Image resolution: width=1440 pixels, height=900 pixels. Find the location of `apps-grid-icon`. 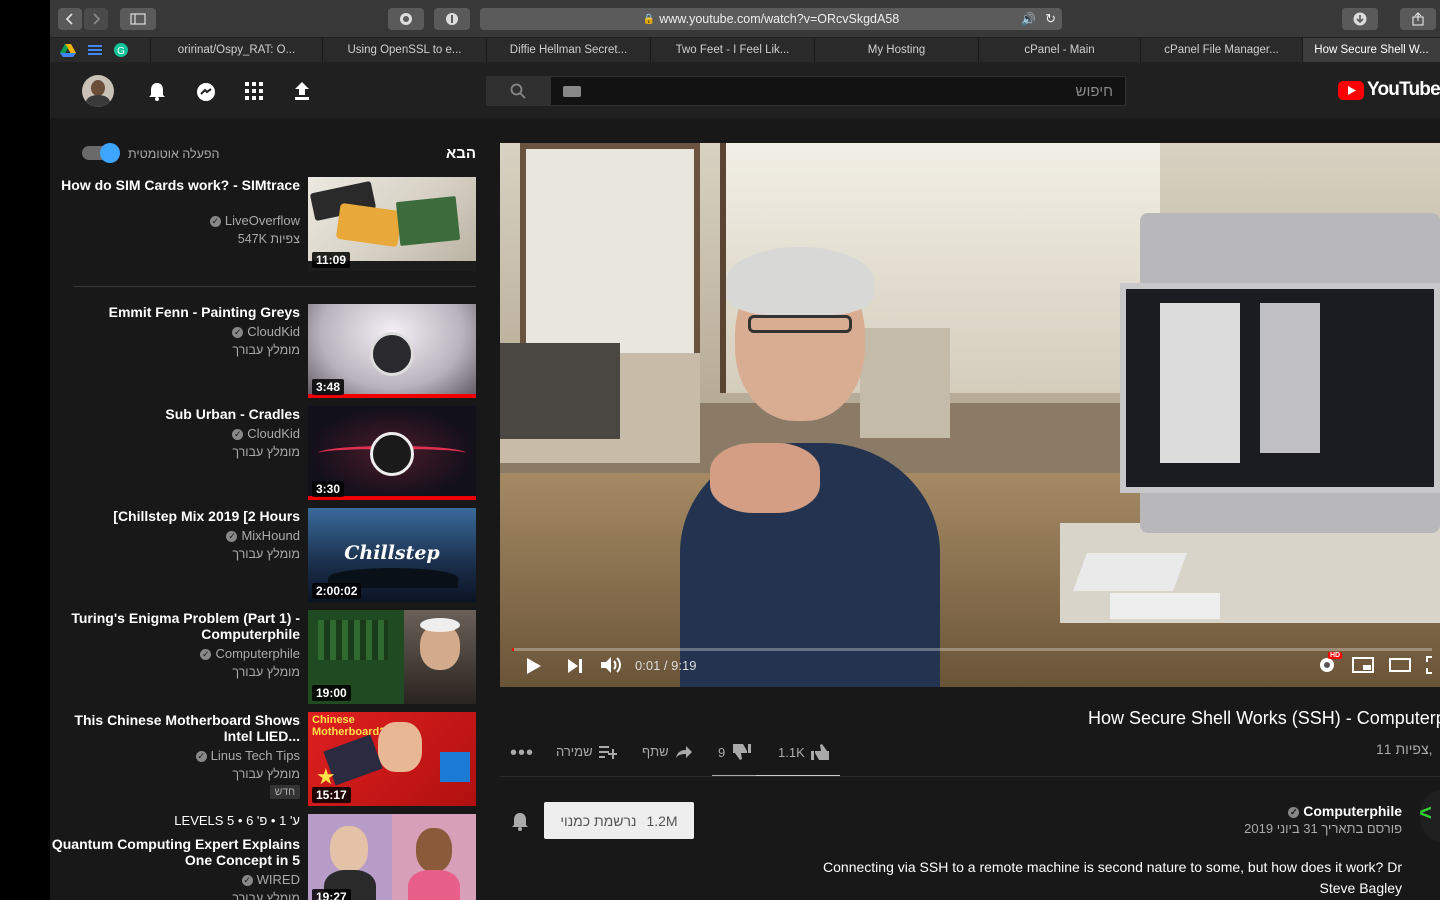

apps-grid-icon is located at coordinates (254, 91).